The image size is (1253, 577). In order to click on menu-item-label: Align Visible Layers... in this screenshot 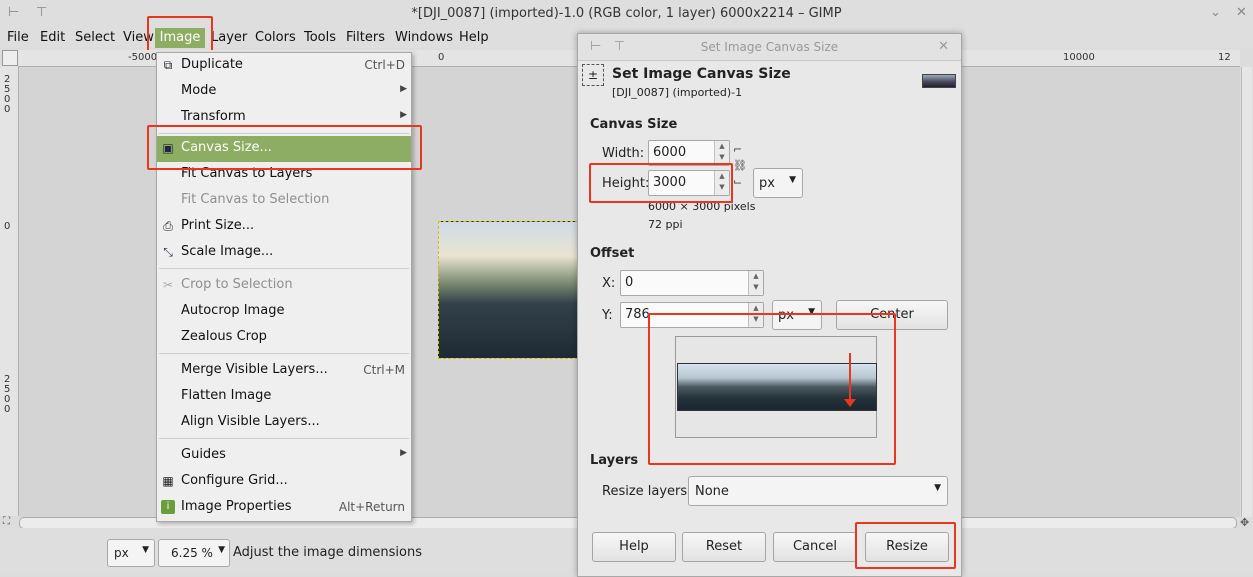, I will do `click(250, 421)`.